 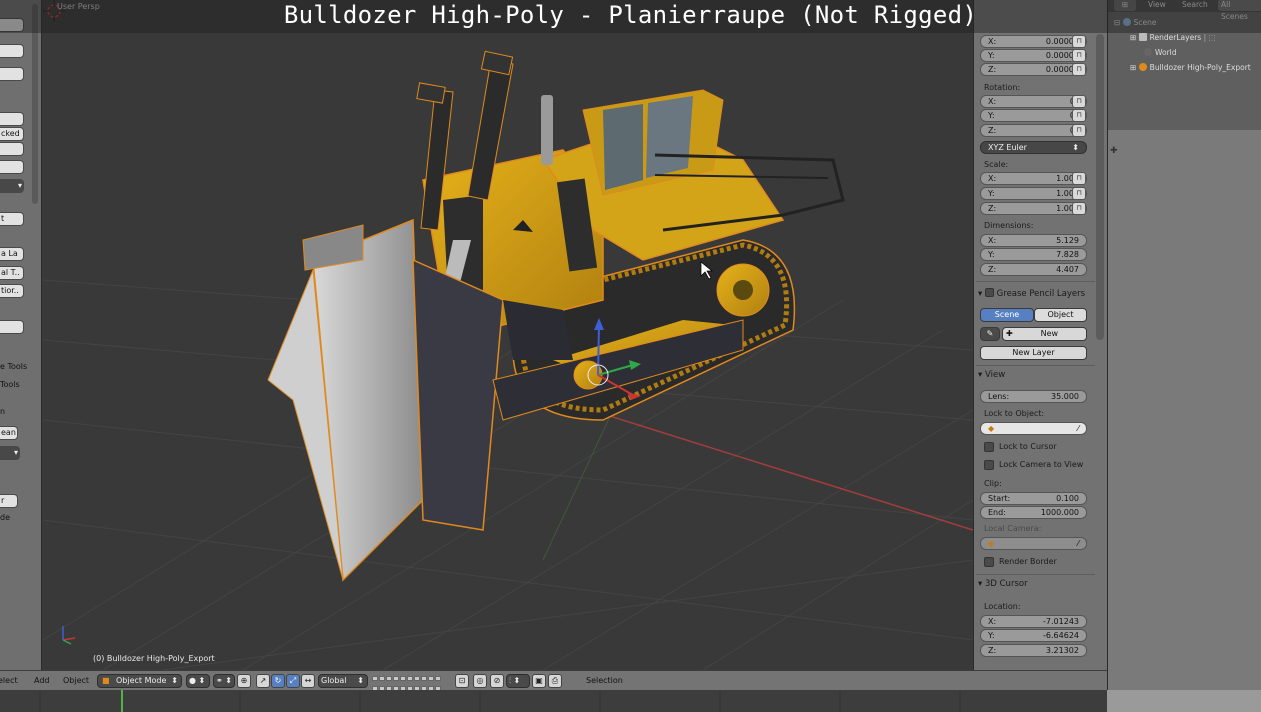 I want to click on outliner-item-world: World, so click(x=1160, y=52).